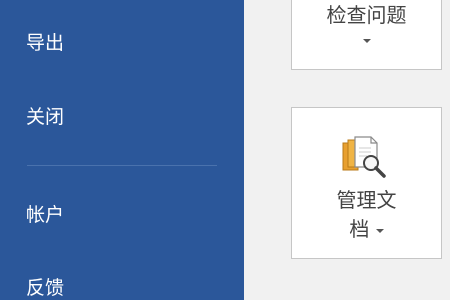 The width and height of the screenshot is (450, 300). Describe the element at coordinates (366, 35) in the screenshot. I see `inspect-document-button: 检查问题` at that location.